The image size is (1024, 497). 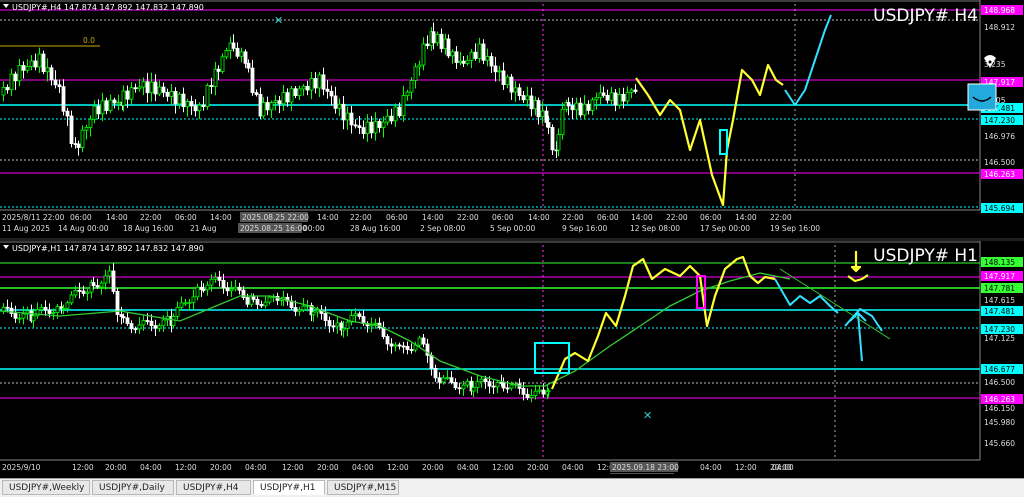 I want to click on chart-tab: USDJPY#,M15, so click(x=363, y=487).